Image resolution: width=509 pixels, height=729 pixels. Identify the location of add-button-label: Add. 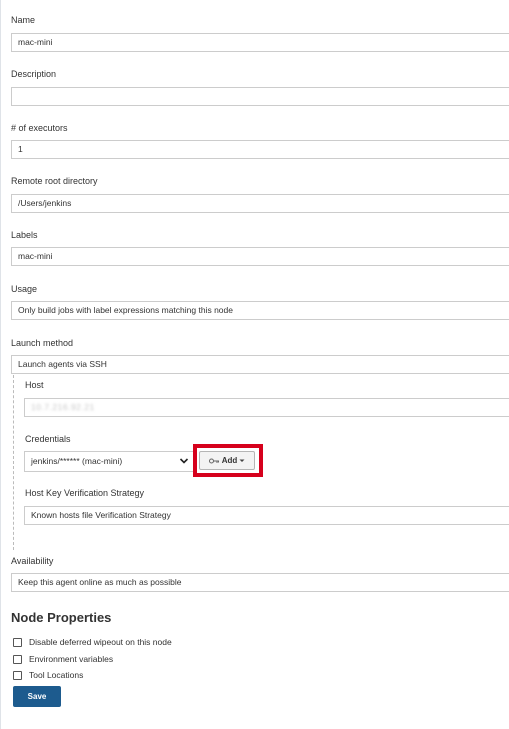
(229, 460).